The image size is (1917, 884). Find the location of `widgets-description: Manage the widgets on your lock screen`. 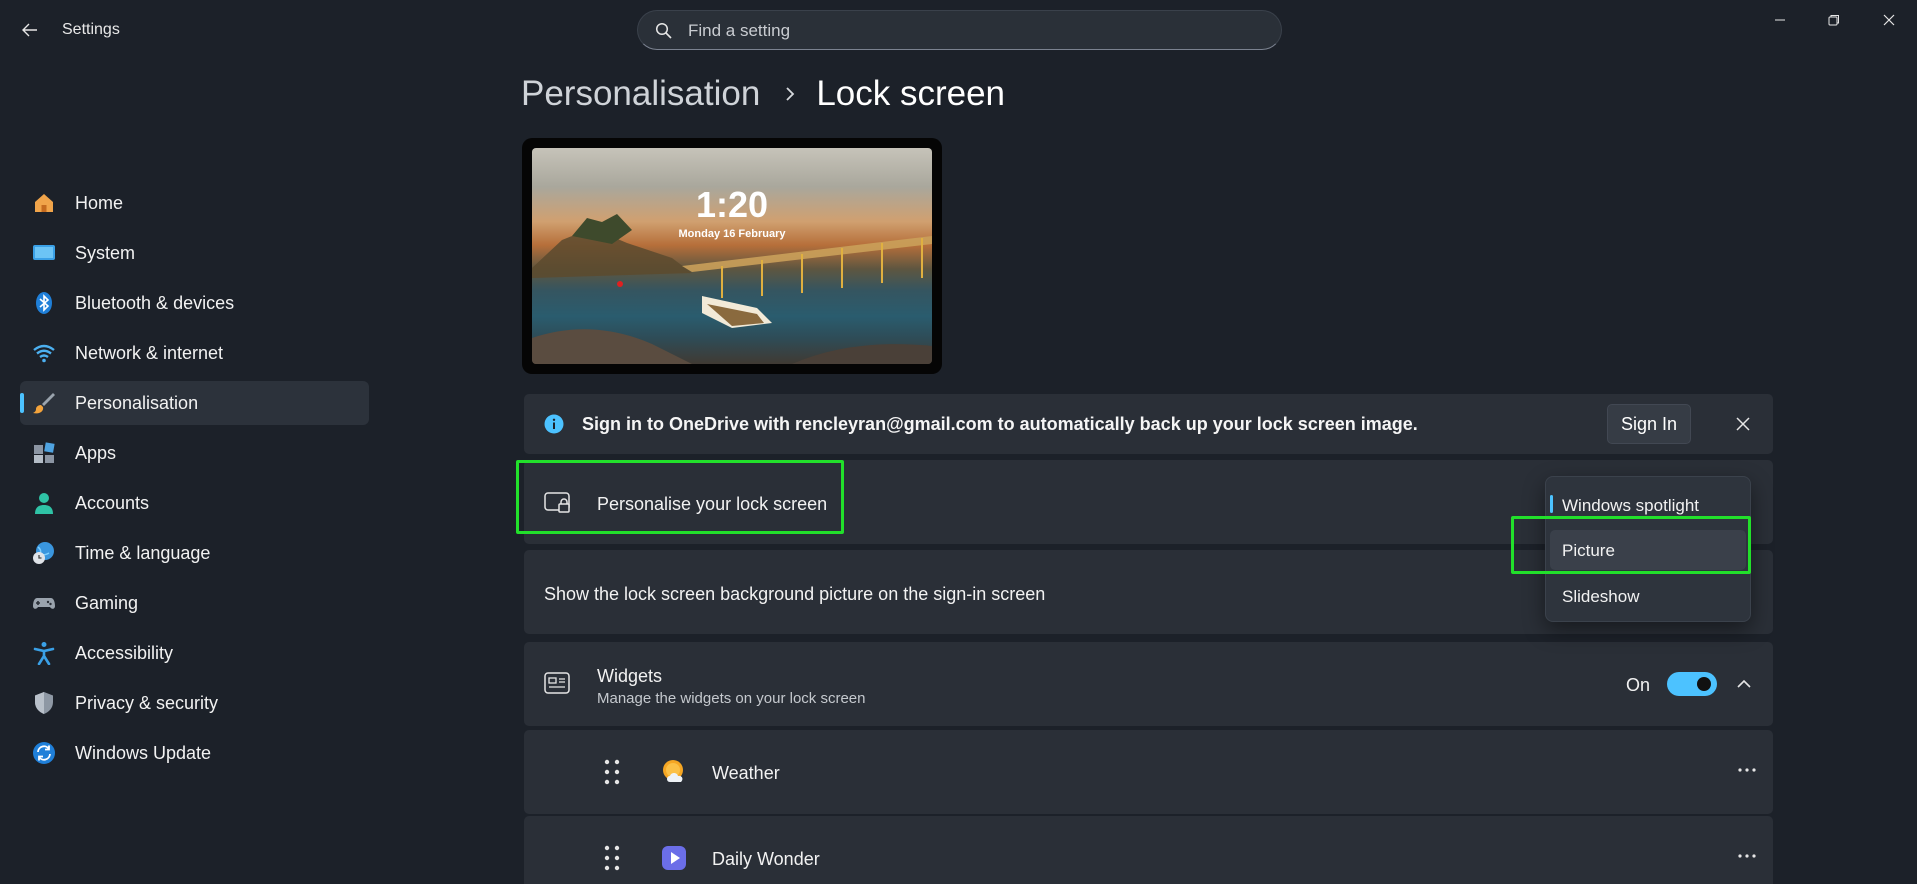

widgets-description: Manage the widgets on your lock screen is located at coordinates (731, 698).